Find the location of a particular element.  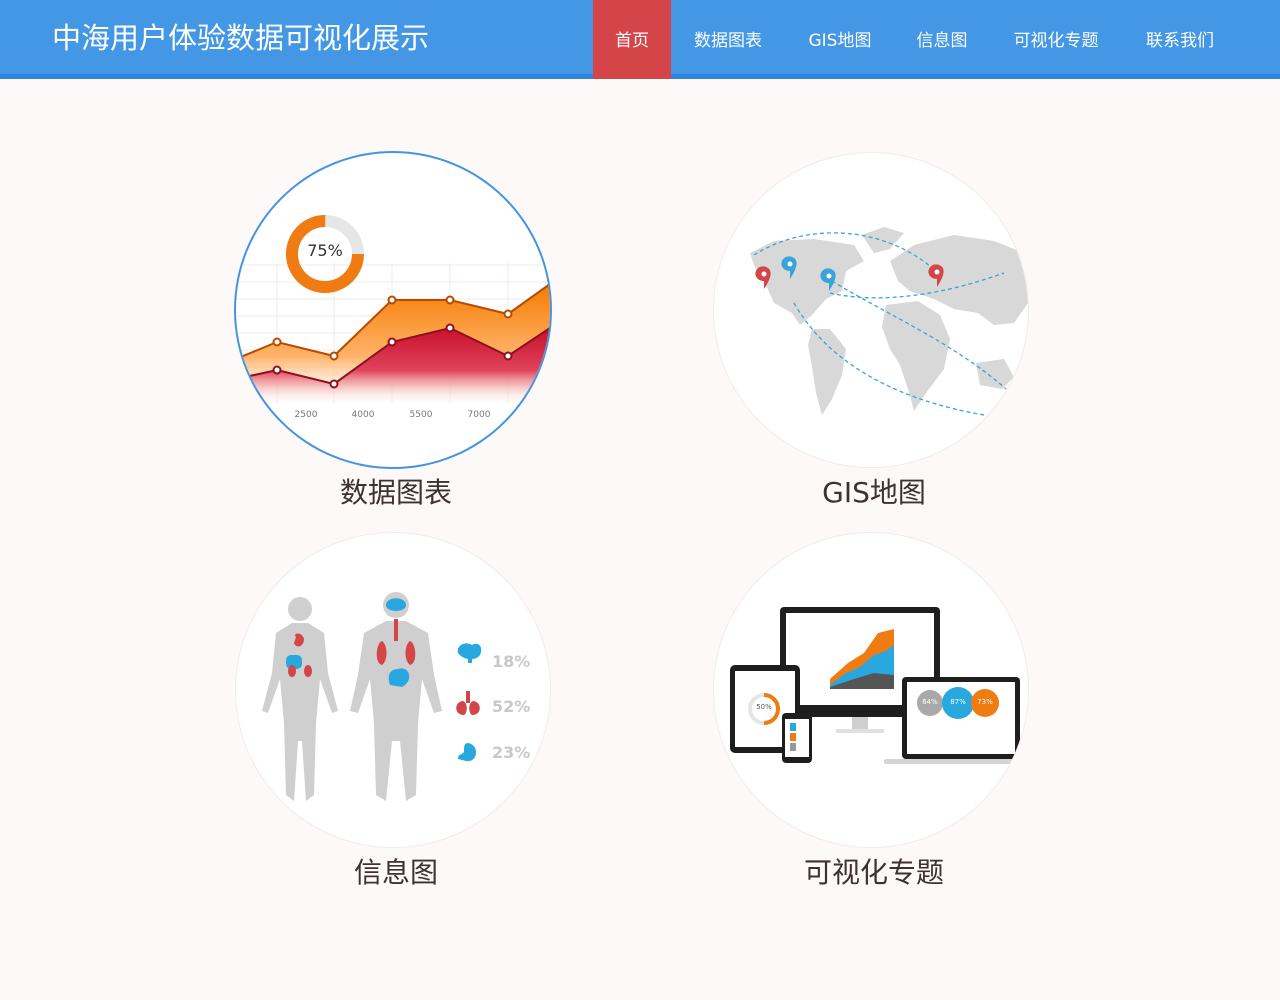

card-label: 可视化专题 is located at coordinates (874, 871).